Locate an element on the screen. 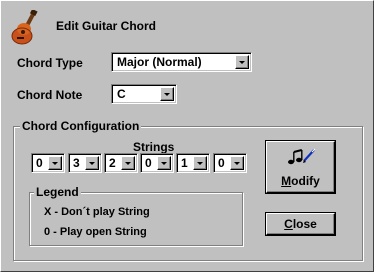 The image size is (374, 272). chord-type-value: Major (Normal) is located at coordinates (159, 62).